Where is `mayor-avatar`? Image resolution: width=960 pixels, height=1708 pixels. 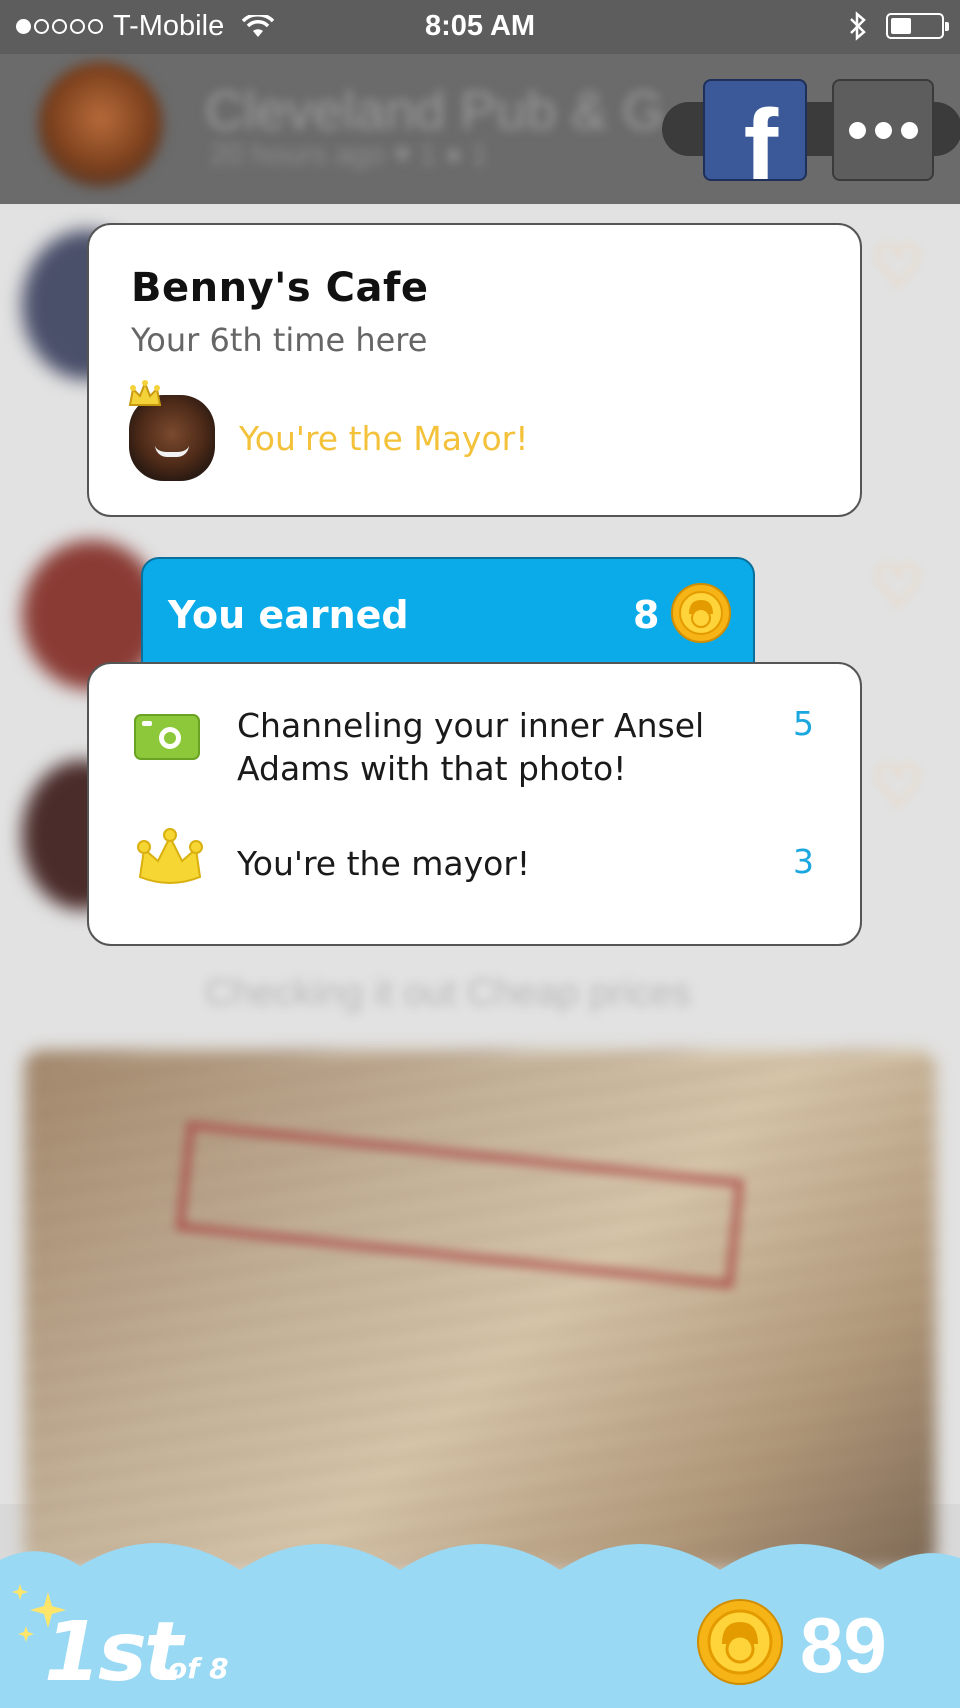 mayor-avatar is located at coordinates (171, 430).